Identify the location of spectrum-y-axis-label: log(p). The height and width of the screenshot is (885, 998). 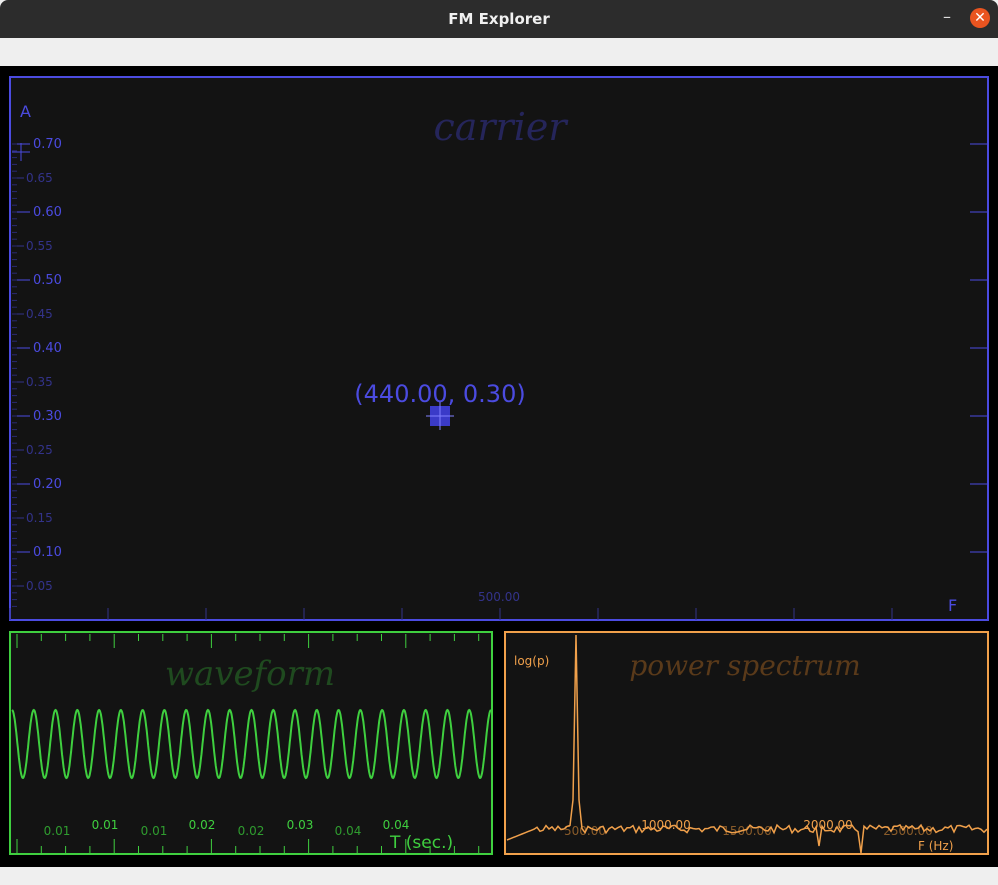
(531, 661).